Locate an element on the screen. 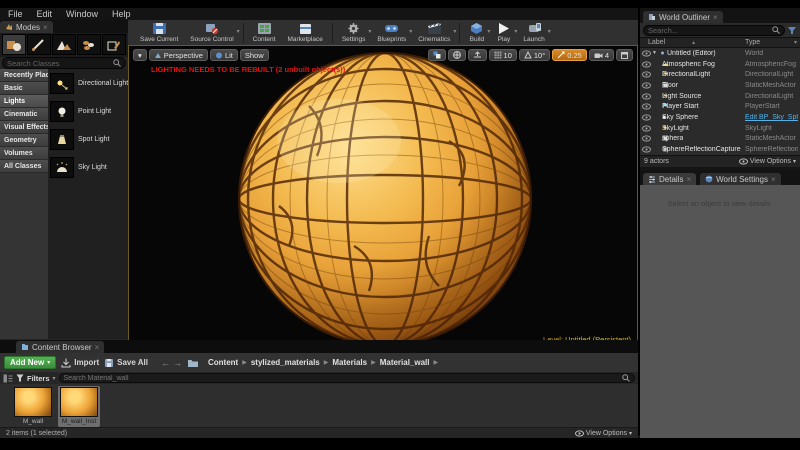 The width and height of the screenshot is (800, 450). breadcrumb-materials: Materials is located at coordinates (349, 362).